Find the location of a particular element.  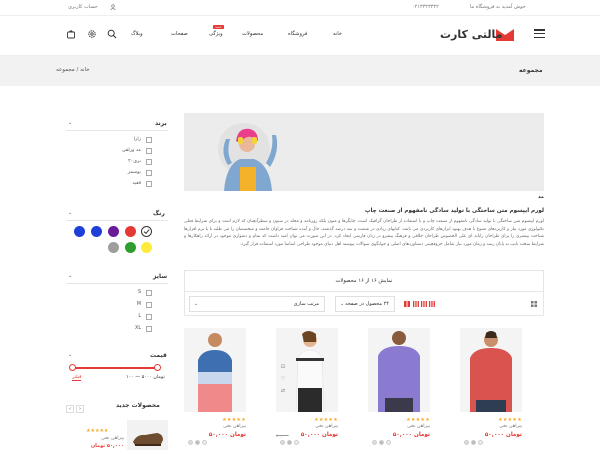

brand-option: زارا is located at coordinates (128, 141).